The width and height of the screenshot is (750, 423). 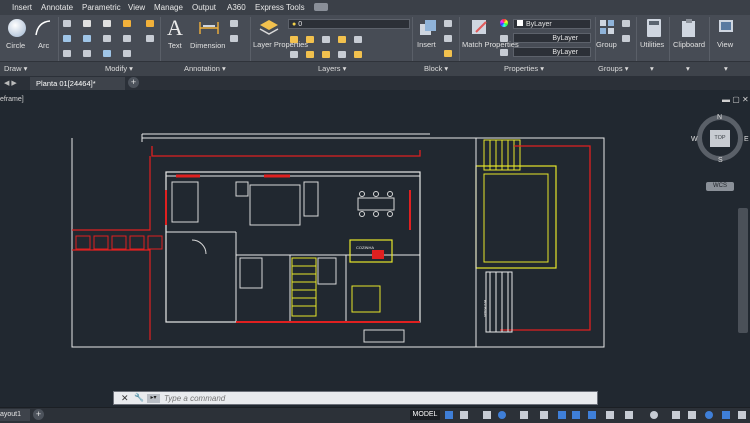 I want to click on match-properties-label: Match Properties, so click(x=490, y=44).